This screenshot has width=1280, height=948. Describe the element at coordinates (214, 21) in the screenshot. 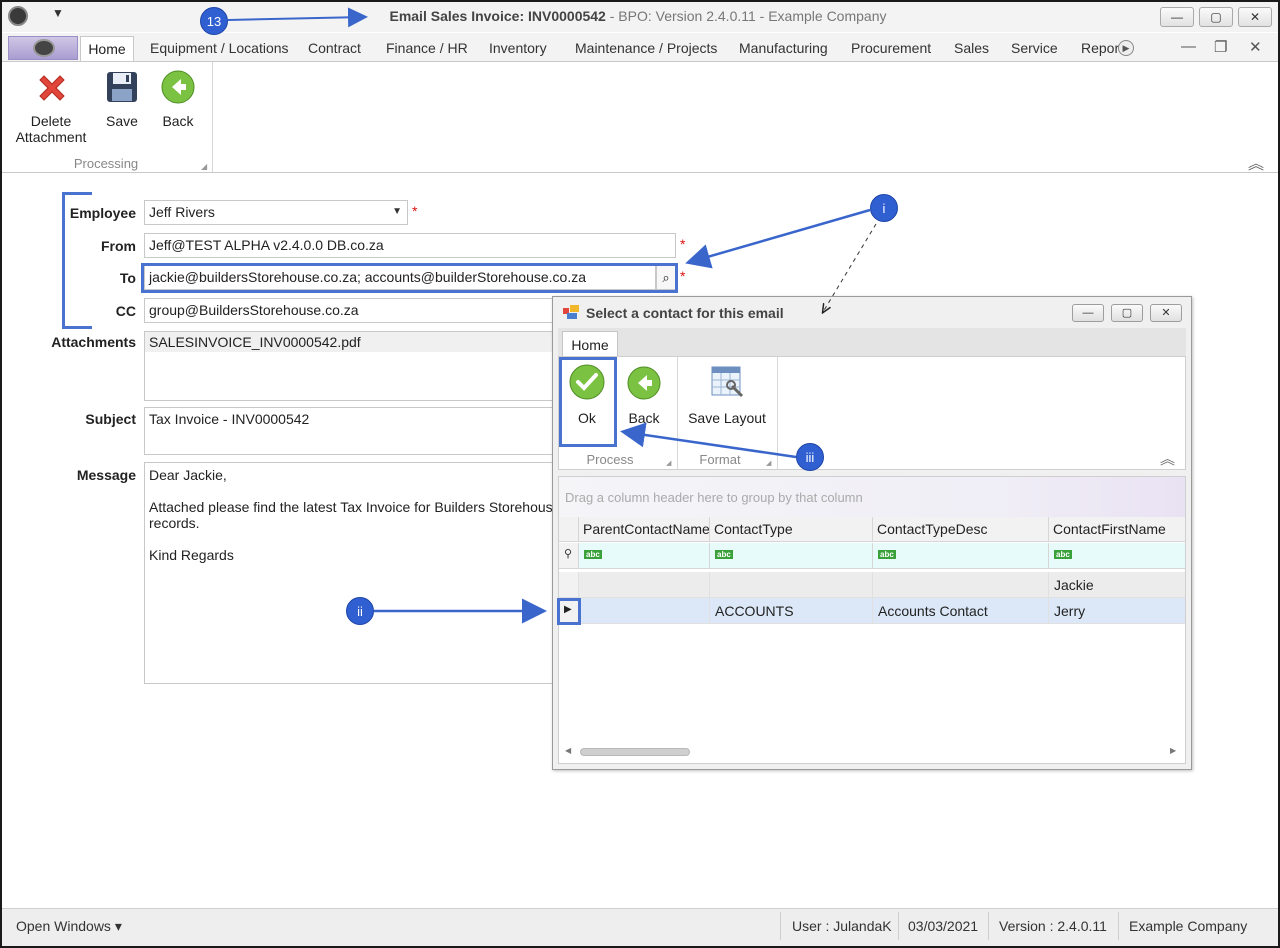

I see `annotation-badge-step: 13` at that location.